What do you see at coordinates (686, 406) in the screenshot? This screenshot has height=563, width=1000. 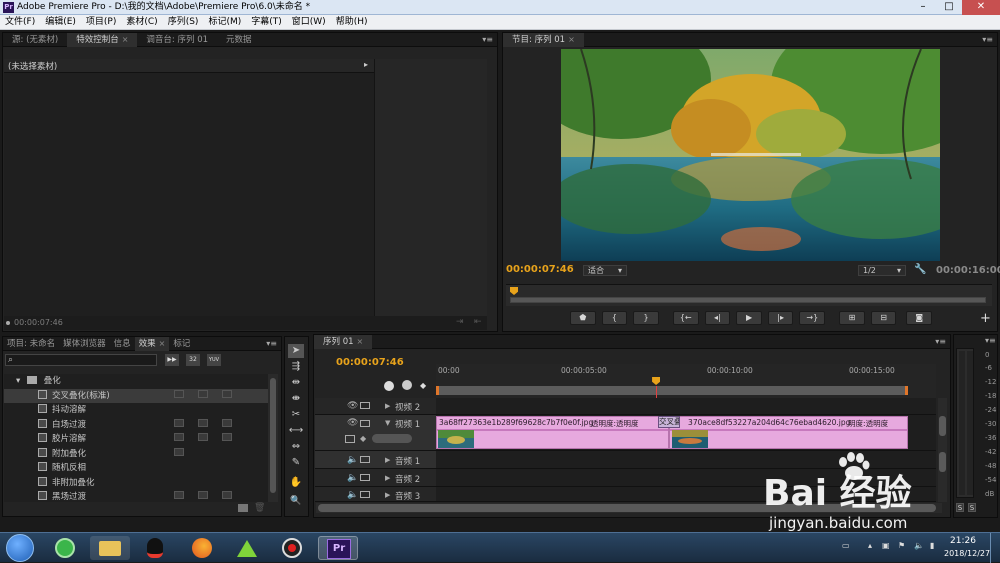 I see `track-lane-video2` at bounding box center [686, 406].